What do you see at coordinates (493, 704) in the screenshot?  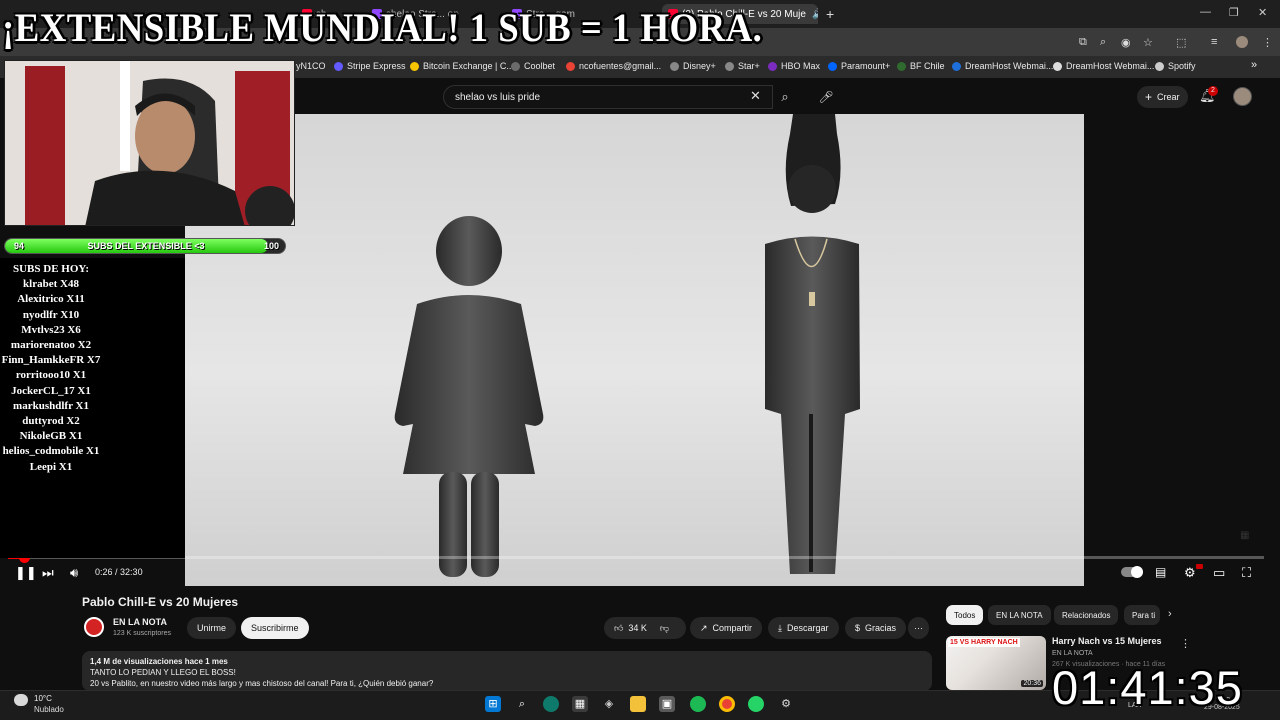 I see `windows-start-icon: ⊞` at bounding box center [493, 704].